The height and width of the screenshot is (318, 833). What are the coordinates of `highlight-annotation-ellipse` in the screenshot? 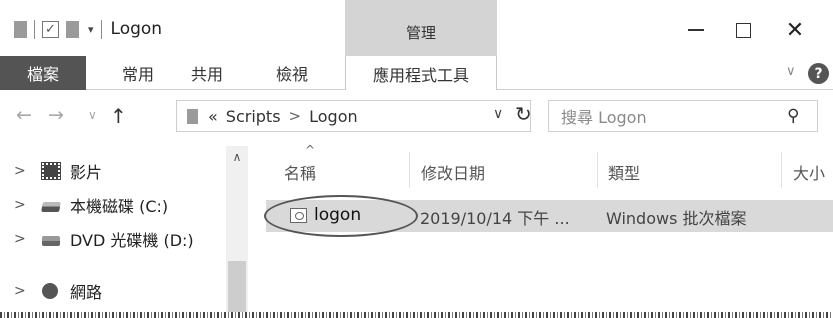 It's located at (341, 216).